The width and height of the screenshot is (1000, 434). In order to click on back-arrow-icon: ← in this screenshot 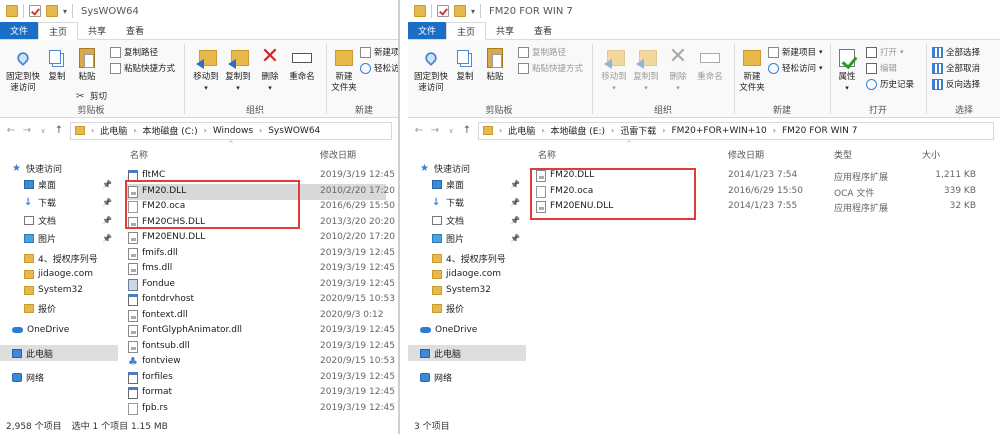, I will do `click(419, 130)`.